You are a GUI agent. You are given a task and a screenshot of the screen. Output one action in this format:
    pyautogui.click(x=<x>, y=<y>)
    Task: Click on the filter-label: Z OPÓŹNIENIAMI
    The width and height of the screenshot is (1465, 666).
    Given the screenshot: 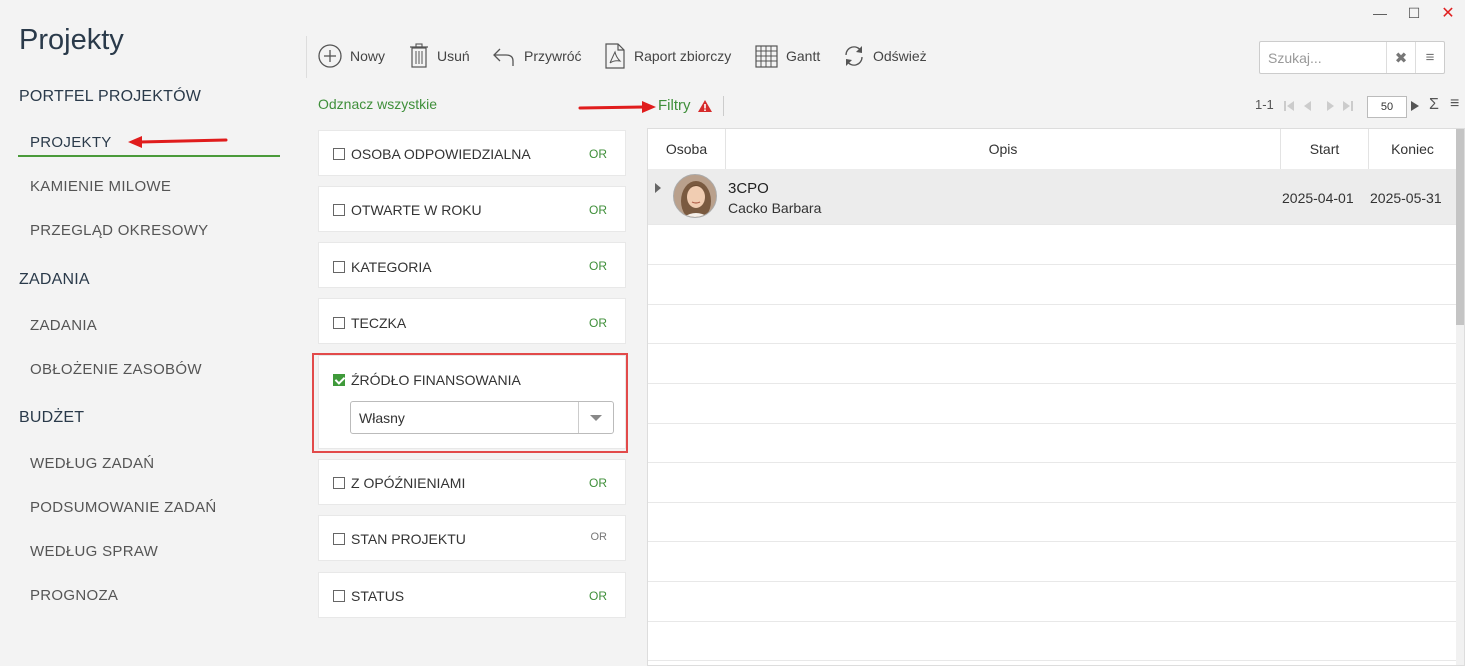 What is the action you would take?
    pyautogui.click(x=408, y=483)
    